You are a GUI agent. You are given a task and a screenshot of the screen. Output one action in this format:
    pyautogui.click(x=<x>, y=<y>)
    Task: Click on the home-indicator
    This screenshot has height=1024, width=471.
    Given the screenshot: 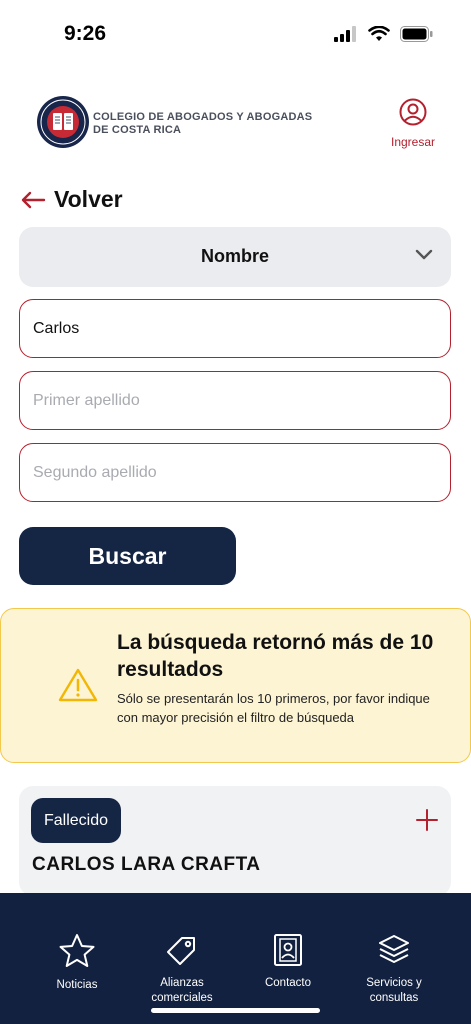 What is the action you would take?
    pyautogui.click(x=235, y=1010)
    